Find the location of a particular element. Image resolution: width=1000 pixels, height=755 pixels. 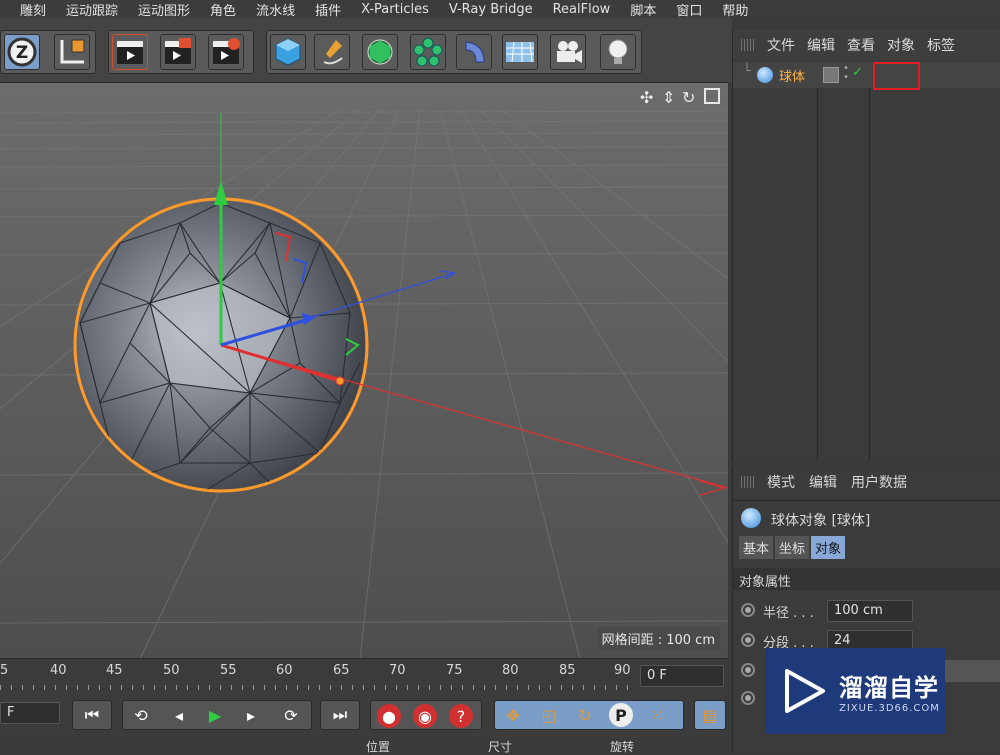

render-perfect-radio is located at coordinates (748, 698).